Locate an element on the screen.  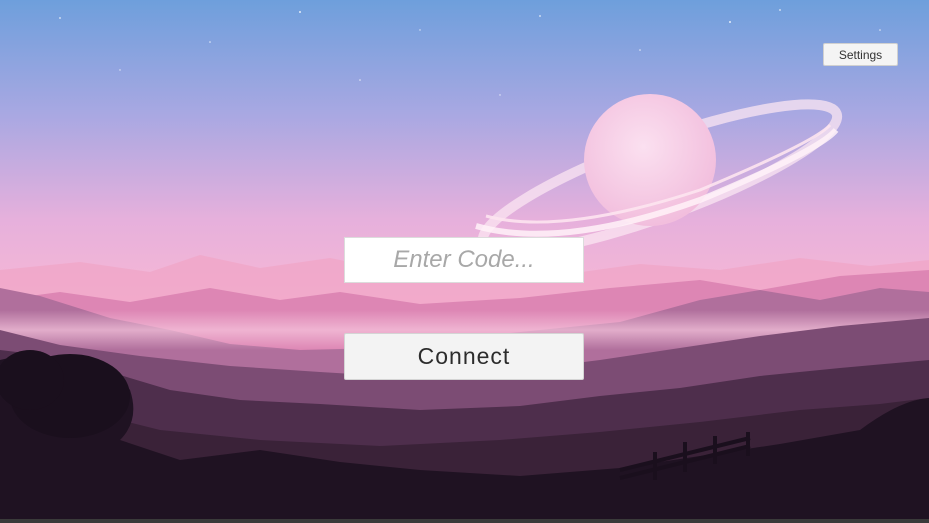
code-input is located at coordinates (464, 260).